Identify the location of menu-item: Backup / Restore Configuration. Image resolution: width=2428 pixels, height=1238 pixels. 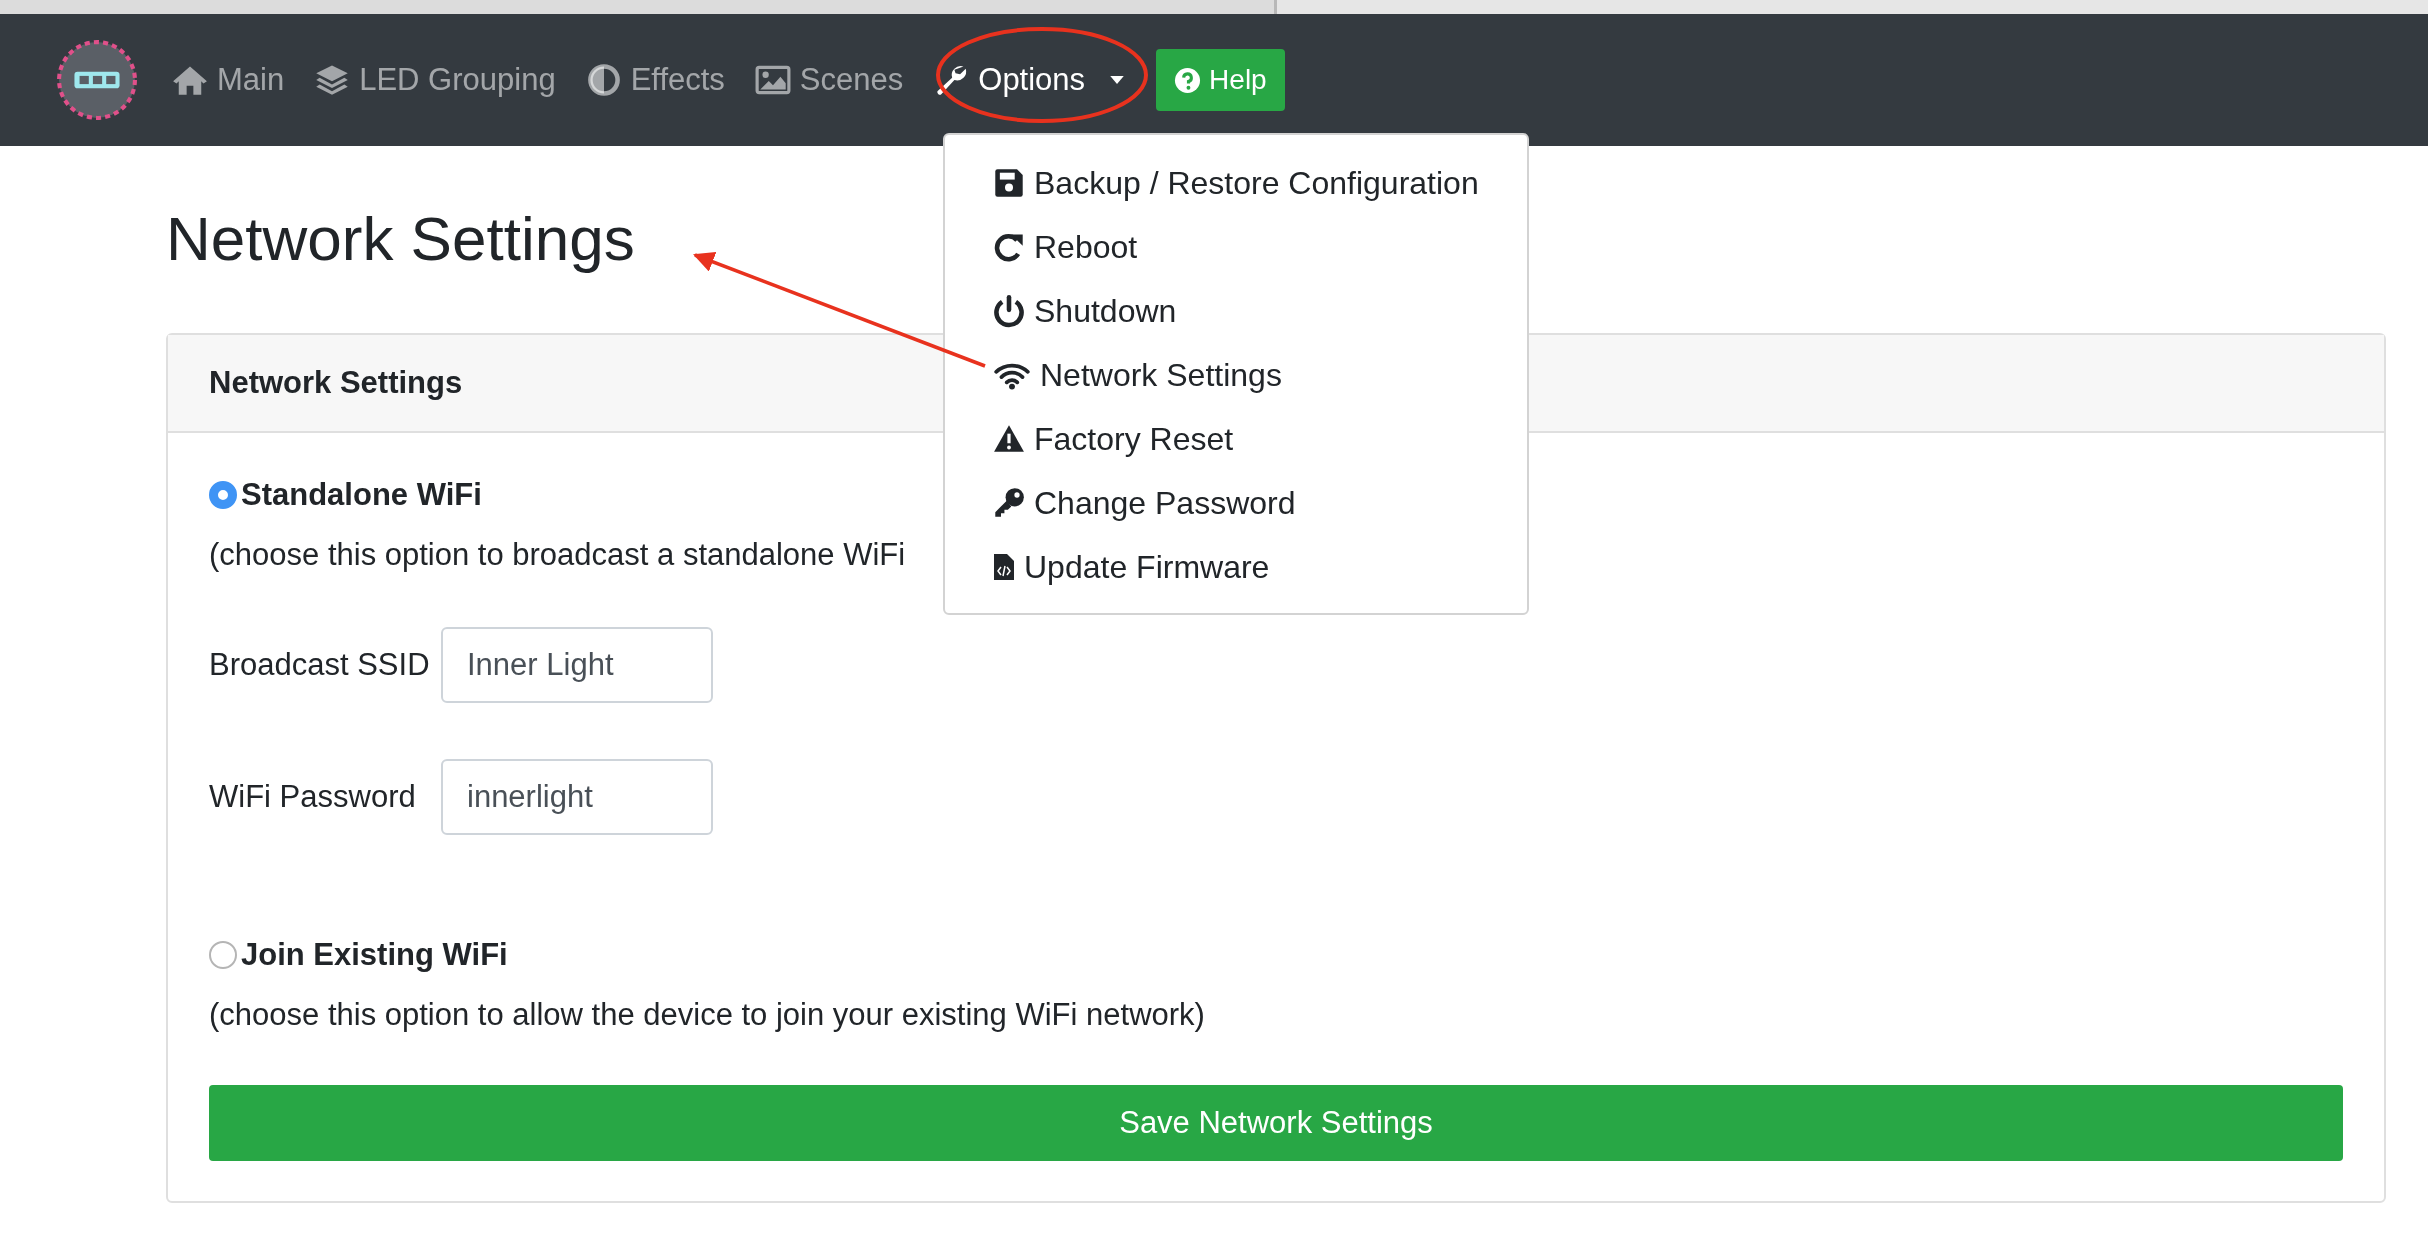
(1236, 183).